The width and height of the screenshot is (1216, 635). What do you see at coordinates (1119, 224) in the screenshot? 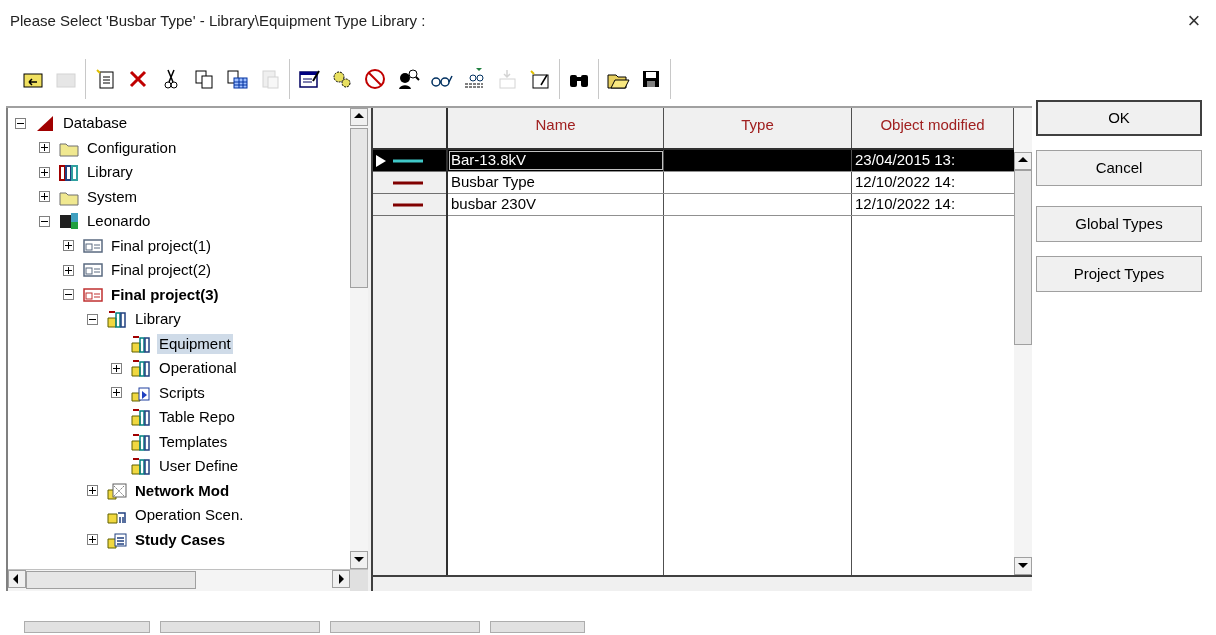
I see `dialog-button: Global Types` at bounding box center [1119, 224].